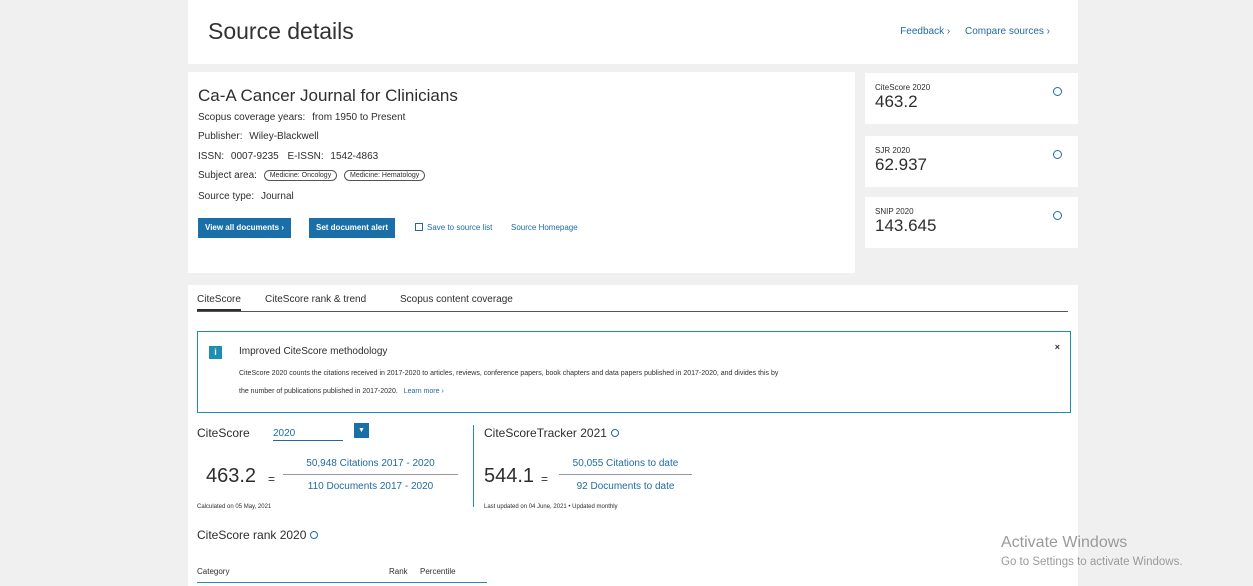  What do you see at coordinates (456, 301) in the screenshot?
I see `tab-scopus-content-coverage: Scopus content coverage` at bounding box center [456, 301].